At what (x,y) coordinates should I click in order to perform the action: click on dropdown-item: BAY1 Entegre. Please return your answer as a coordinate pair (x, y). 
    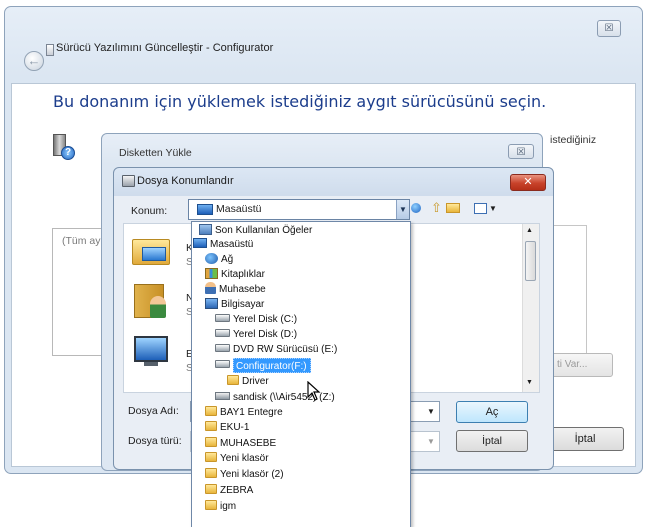
    Looking at the image, I should click on (244, 412).